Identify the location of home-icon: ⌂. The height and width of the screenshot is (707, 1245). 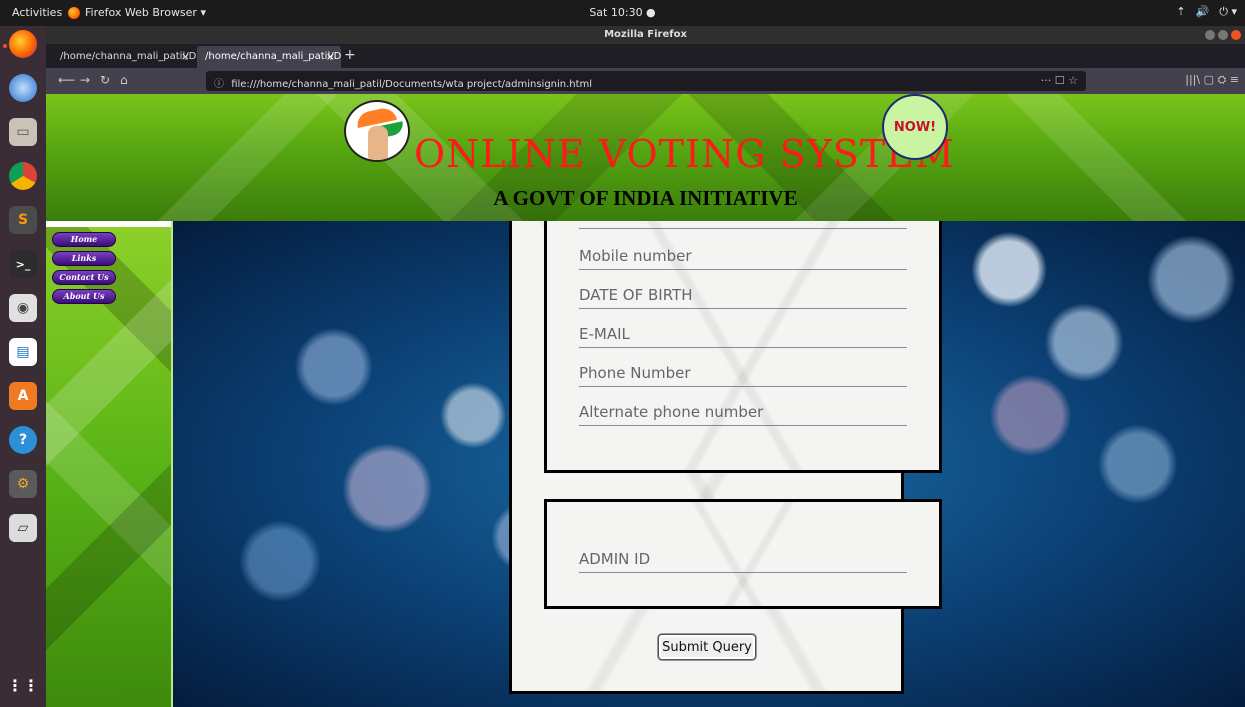
(124, 80).